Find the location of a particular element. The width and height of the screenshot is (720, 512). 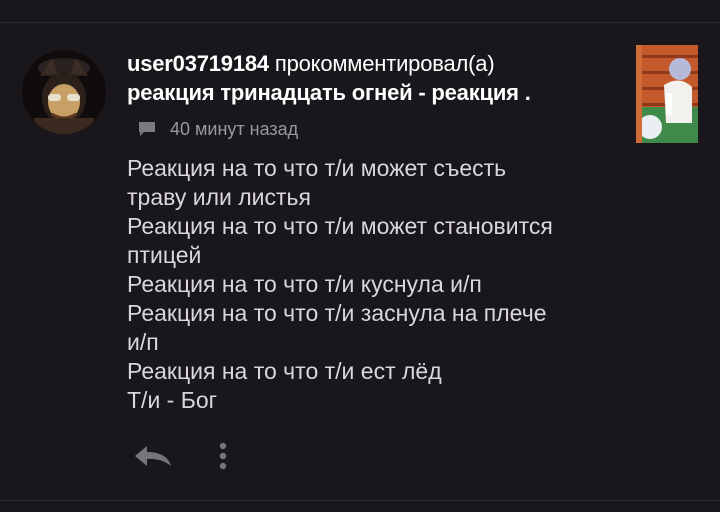

post-title-link: реакция тринадцать огней - реакция . is located at coordinates (377, 92).